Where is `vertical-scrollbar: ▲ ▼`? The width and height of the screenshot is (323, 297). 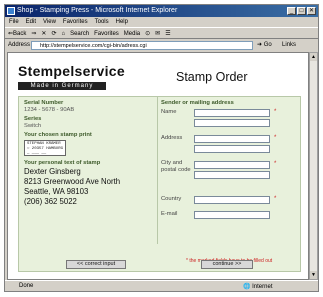 vertical-scrollbar: ▲ ▼ is located at coordinates (313, 166).